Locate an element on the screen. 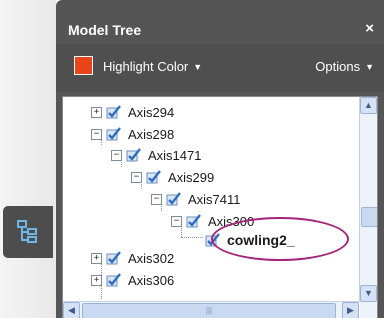 The height and width of the screenshot is (318, 384). model-tree-icon is located at coordinates (27, 231).